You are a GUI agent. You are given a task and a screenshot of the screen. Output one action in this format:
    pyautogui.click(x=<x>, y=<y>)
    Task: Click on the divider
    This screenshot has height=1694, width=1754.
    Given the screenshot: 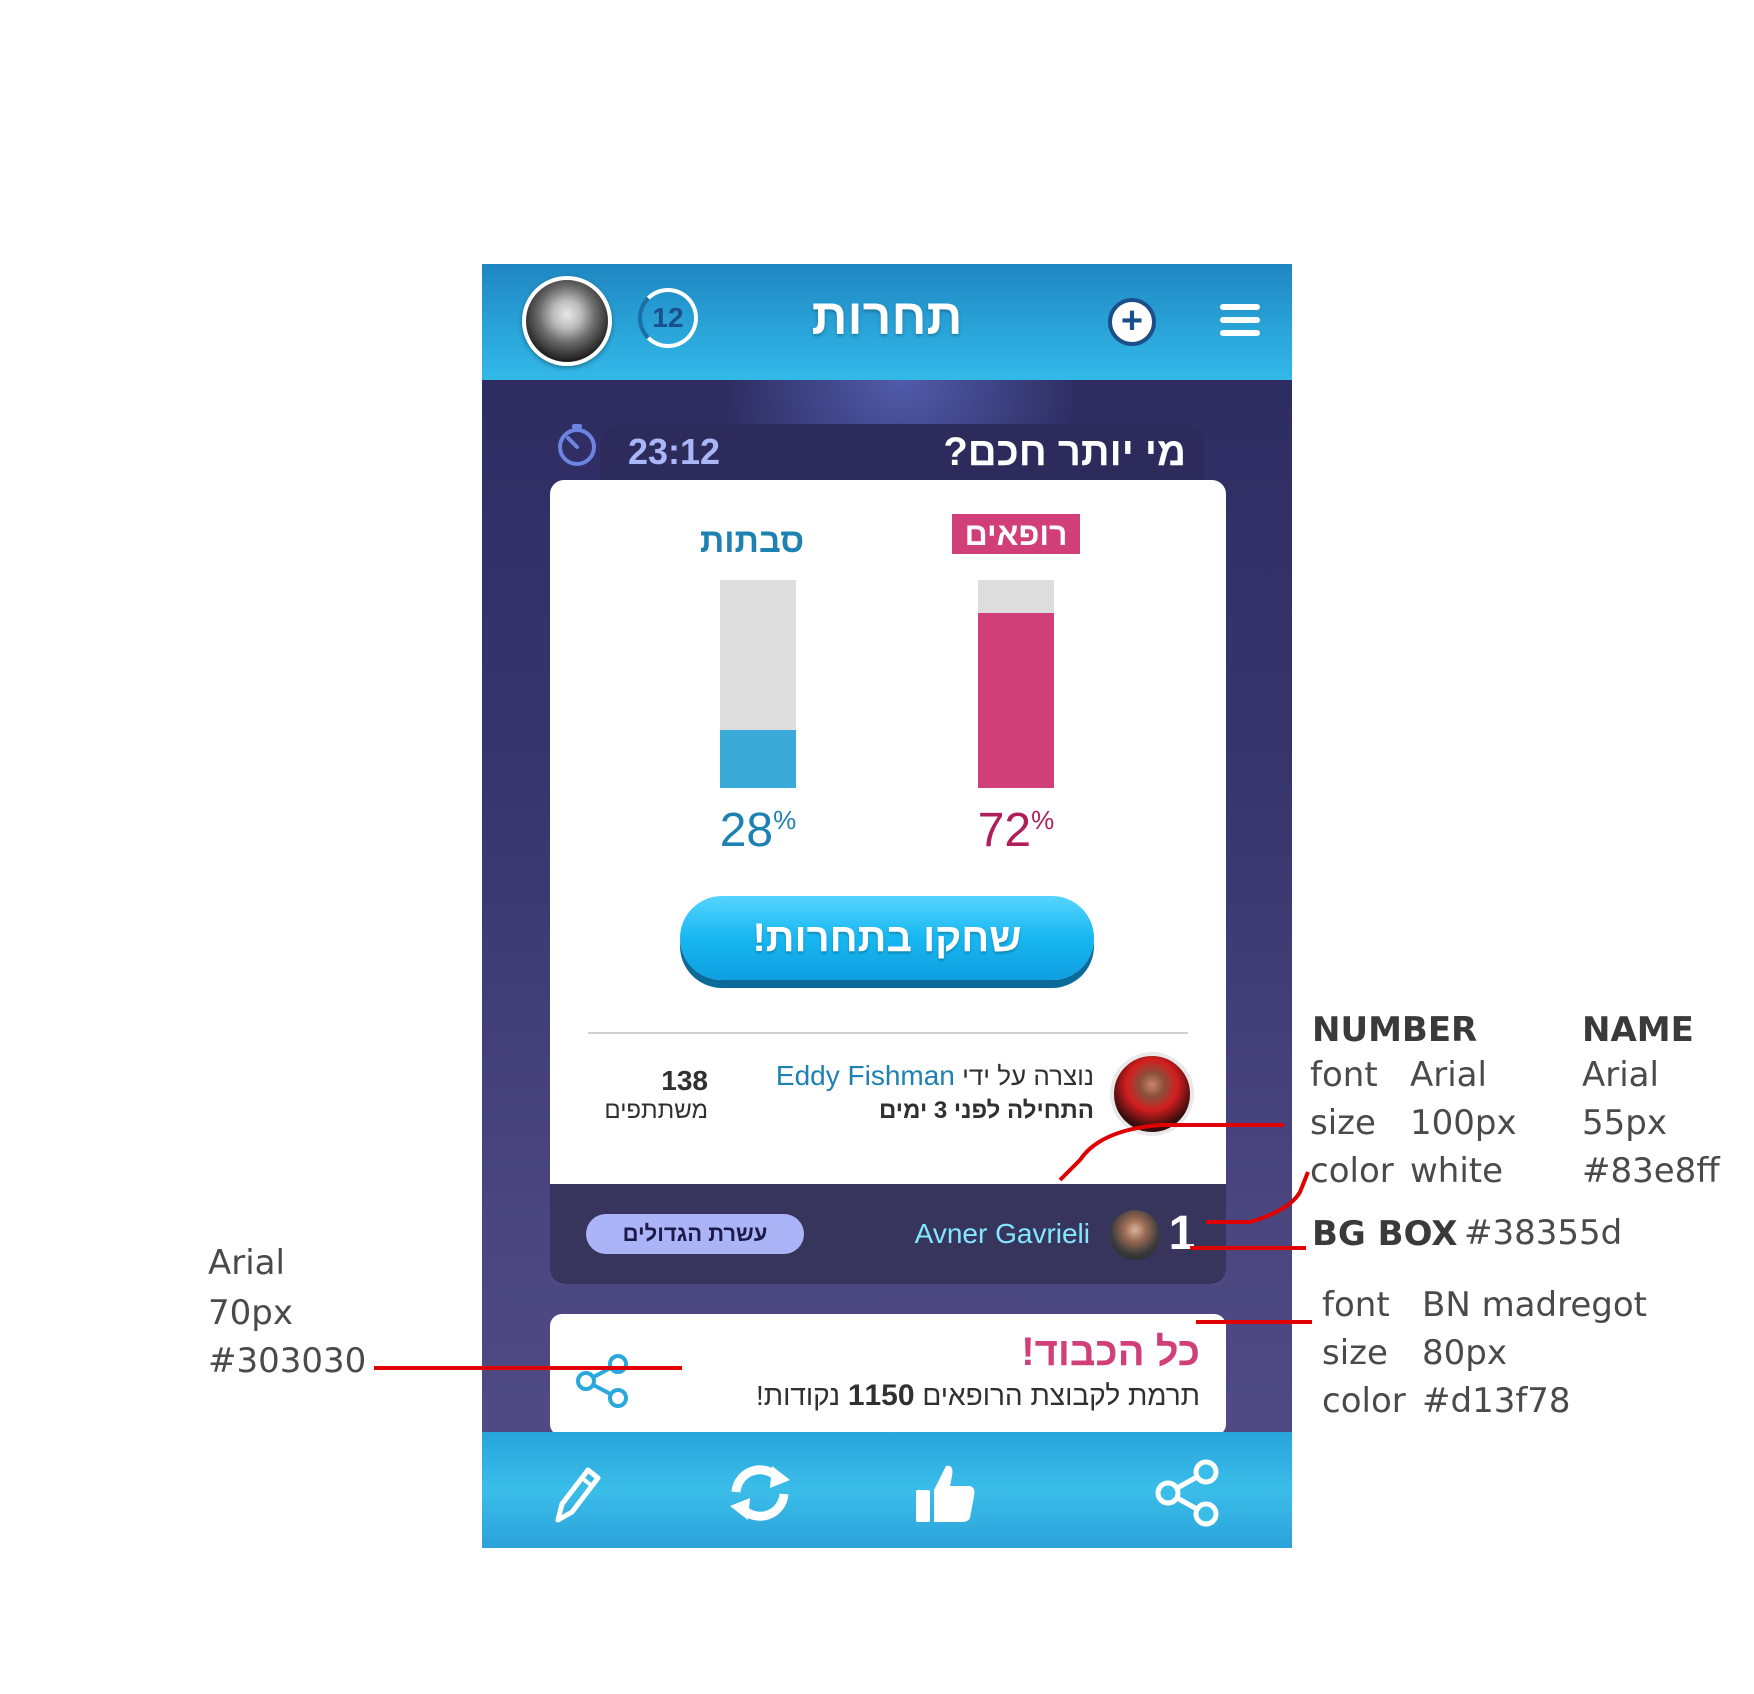 What is the action you would take?
    pyautogui.click(x=888, y=1033)
    